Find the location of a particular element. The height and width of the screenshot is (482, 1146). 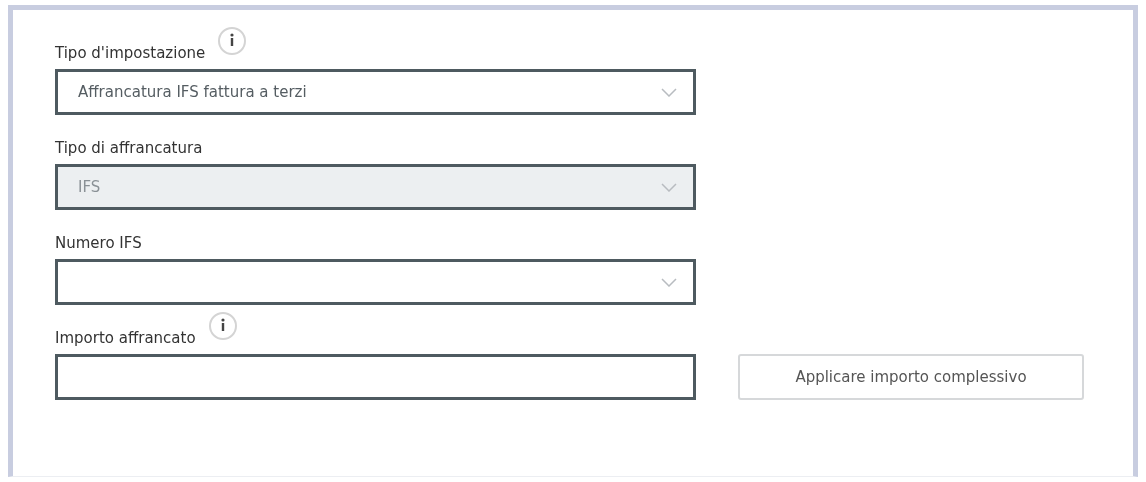

apply-button: Applicare importo complessivo is located at coordinates (911, 377).